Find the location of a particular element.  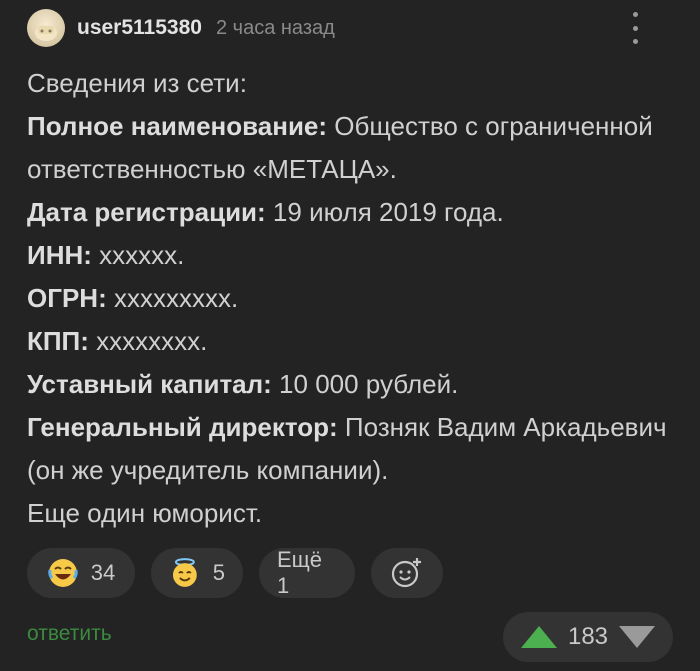

field-registration-date: Дата регистрации: 19 июля 2019 года. is located at coordinates (352, 212).